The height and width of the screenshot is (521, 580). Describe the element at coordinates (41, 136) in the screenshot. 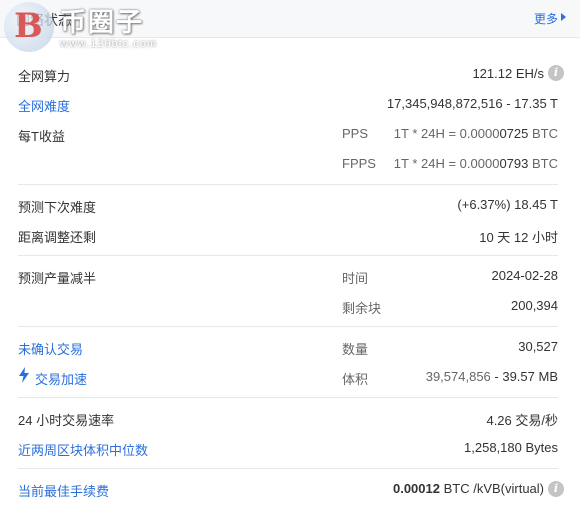

I see `earnings-label: 每T收益` at that location.